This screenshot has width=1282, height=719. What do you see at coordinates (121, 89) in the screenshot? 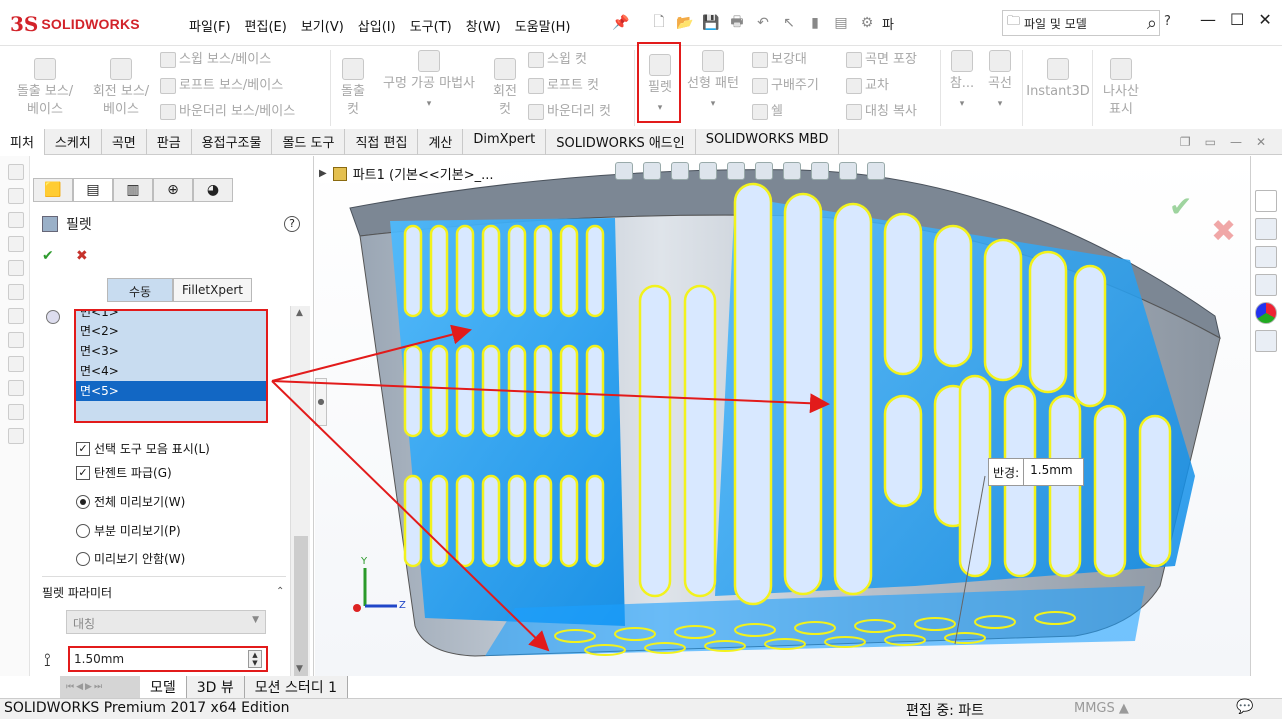
I see `revolve-boss-button: 회전 보스/ 베이스` at bounding box center [121, 89].